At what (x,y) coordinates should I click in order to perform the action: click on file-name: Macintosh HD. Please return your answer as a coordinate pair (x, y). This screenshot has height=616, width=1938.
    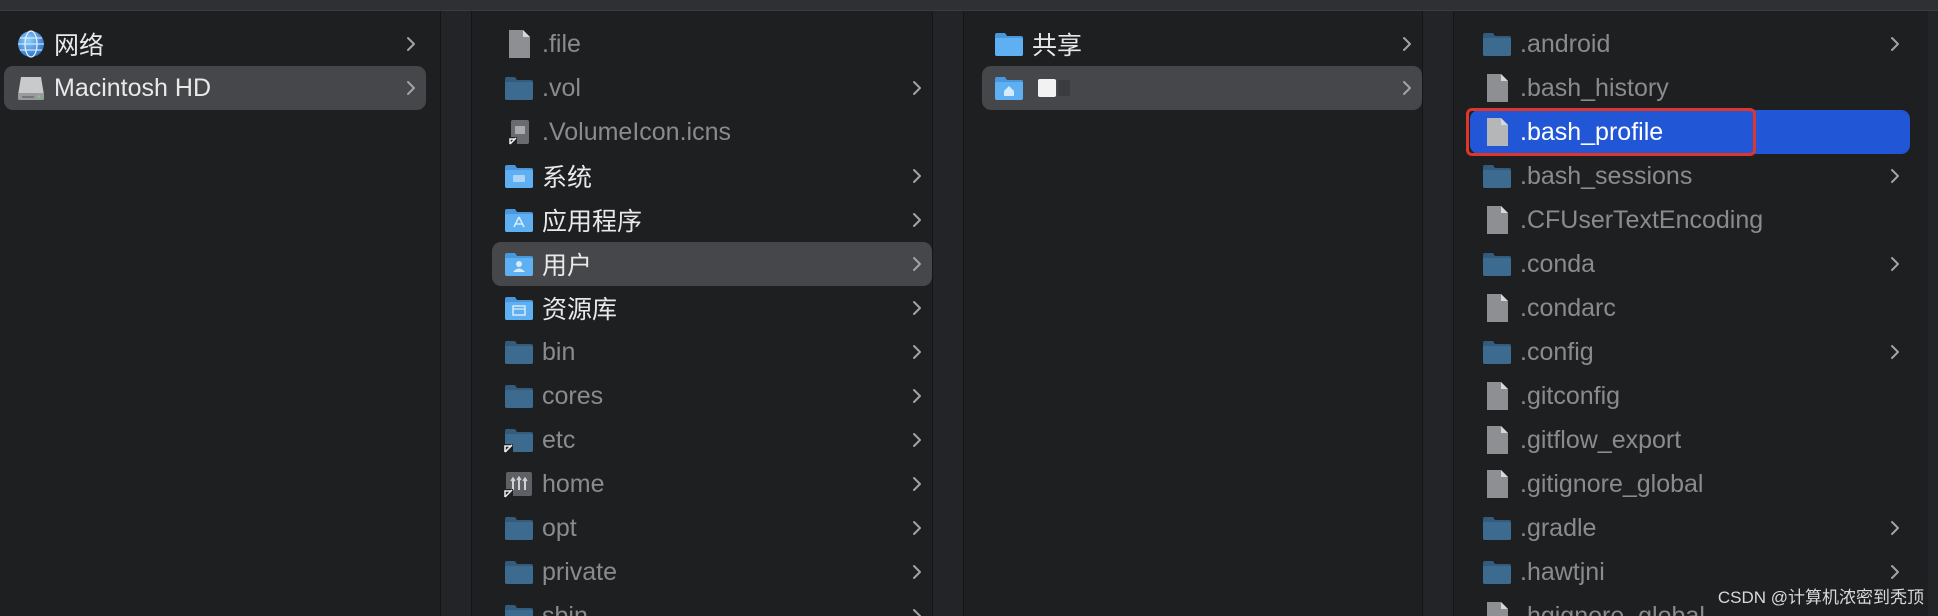
    Looking at the image, I should click on (132, 87).